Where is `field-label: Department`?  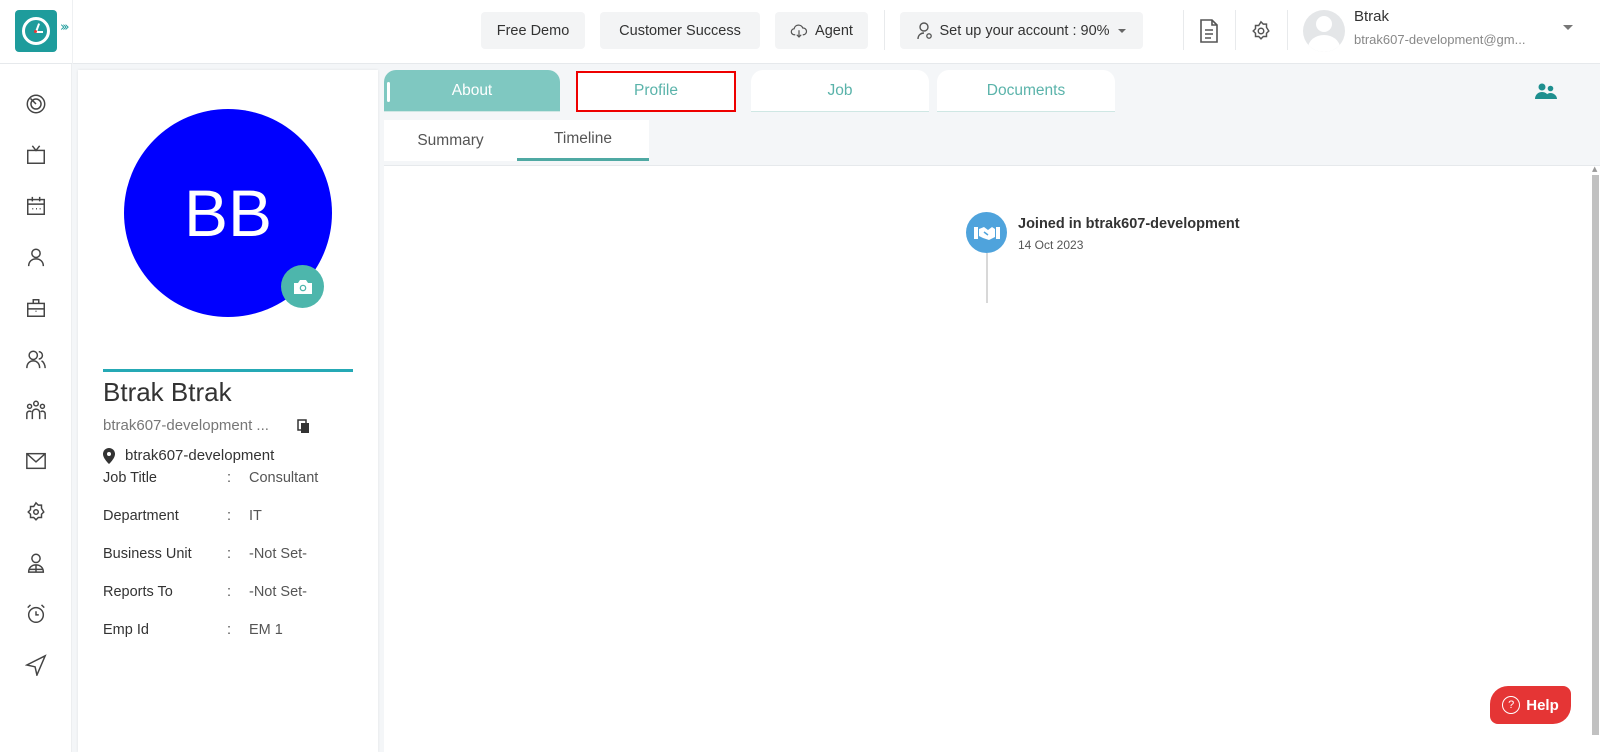 field-label: Department is located at coordinates (141, 516).